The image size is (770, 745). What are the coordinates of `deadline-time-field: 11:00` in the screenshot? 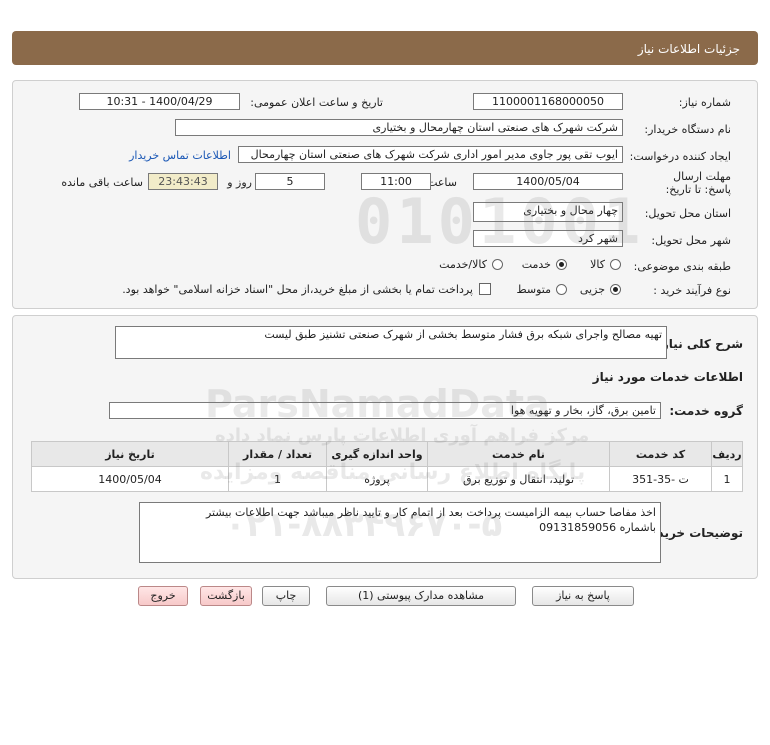 It's located at (396, 181).